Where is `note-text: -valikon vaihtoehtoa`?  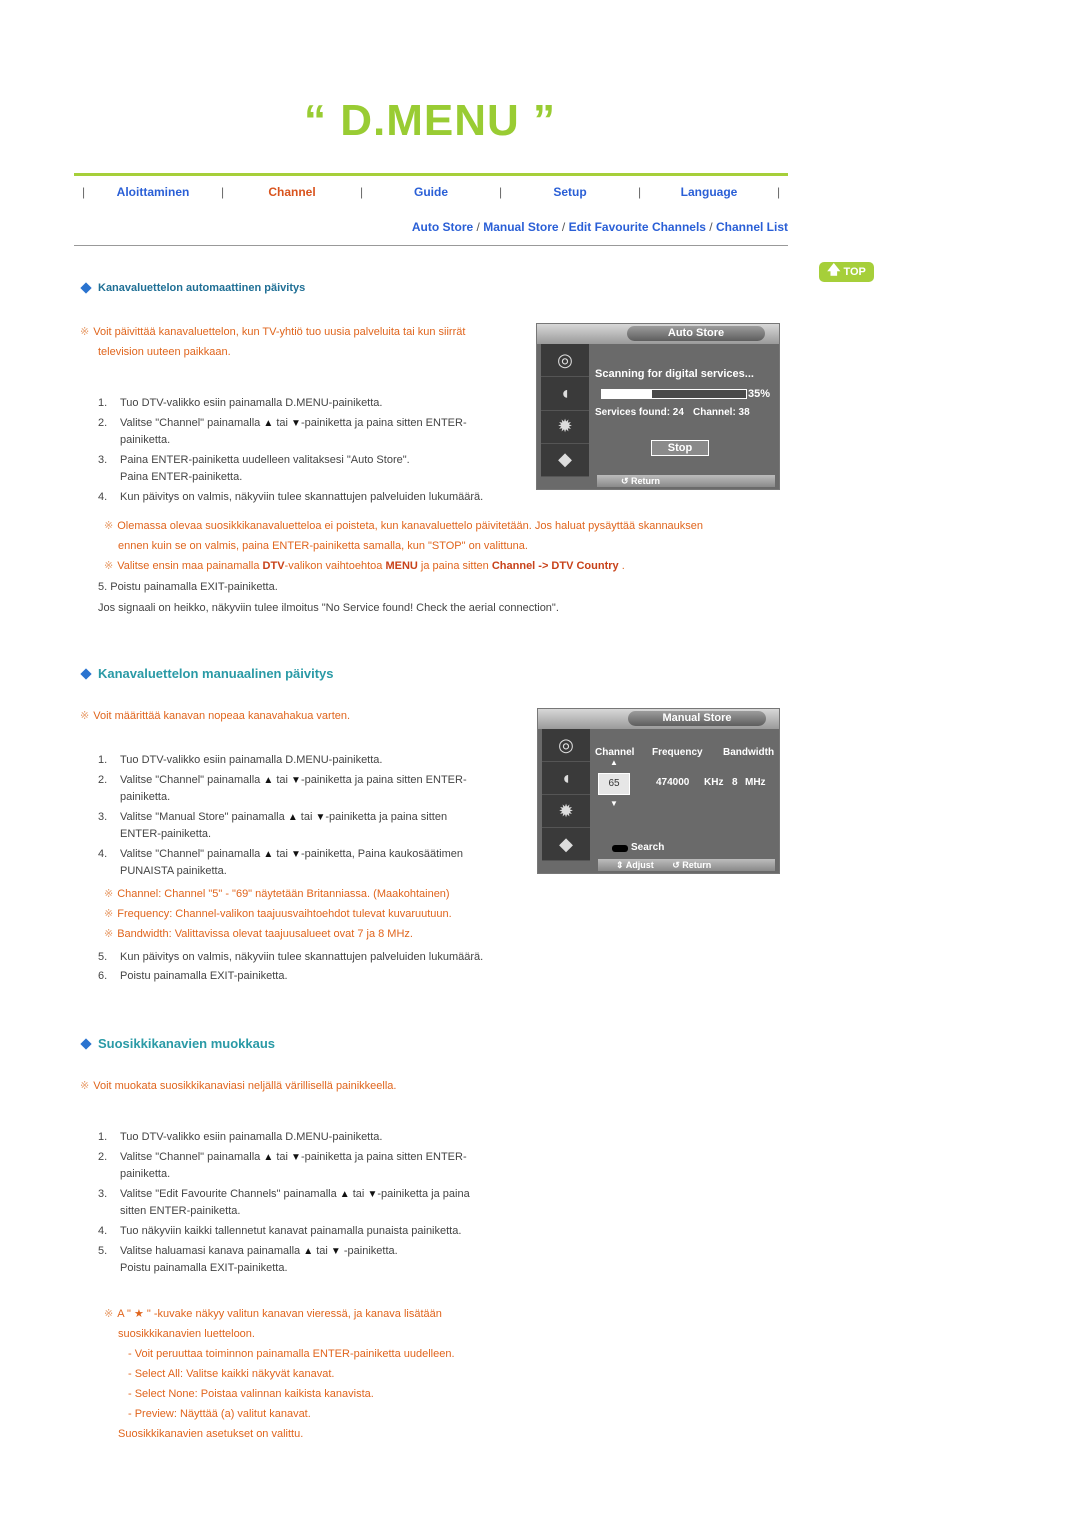 note-text: -valikon vaihtoehtoa is located at coordinates (335, 566).